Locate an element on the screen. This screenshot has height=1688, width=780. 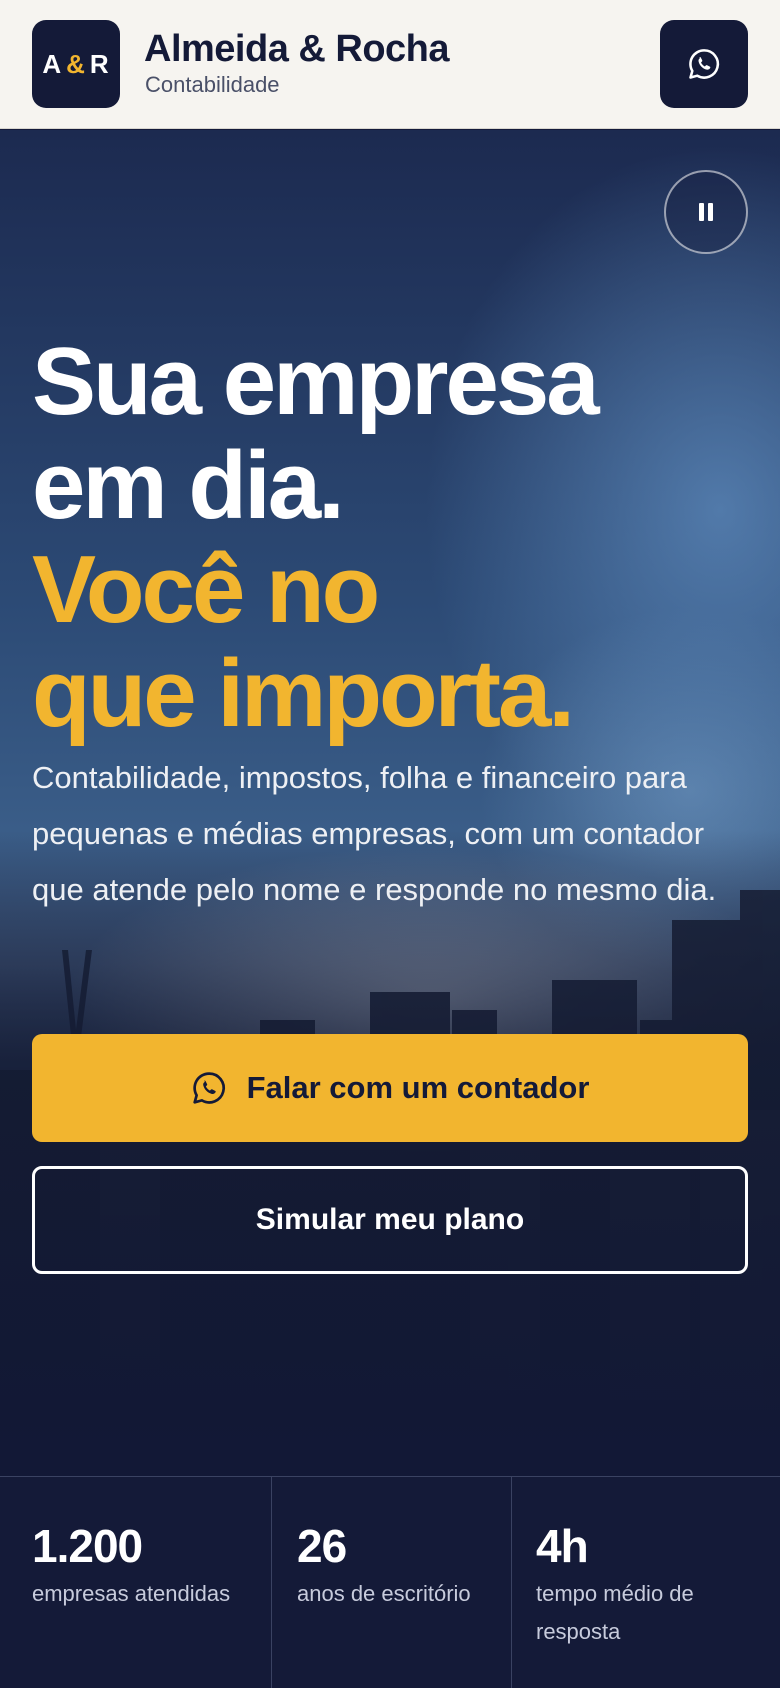
simulate-plan-button: Simular meu plano is located at coordinates (390, 1220).